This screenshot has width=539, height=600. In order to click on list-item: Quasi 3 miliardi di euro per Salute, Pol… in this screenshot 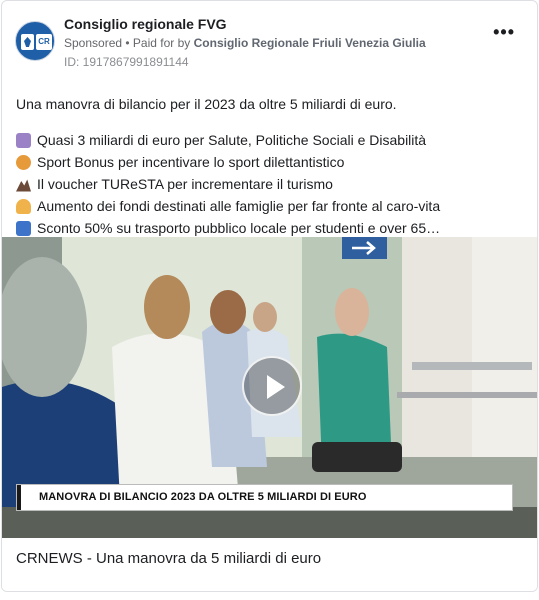, I will do `click(268, 140)`.